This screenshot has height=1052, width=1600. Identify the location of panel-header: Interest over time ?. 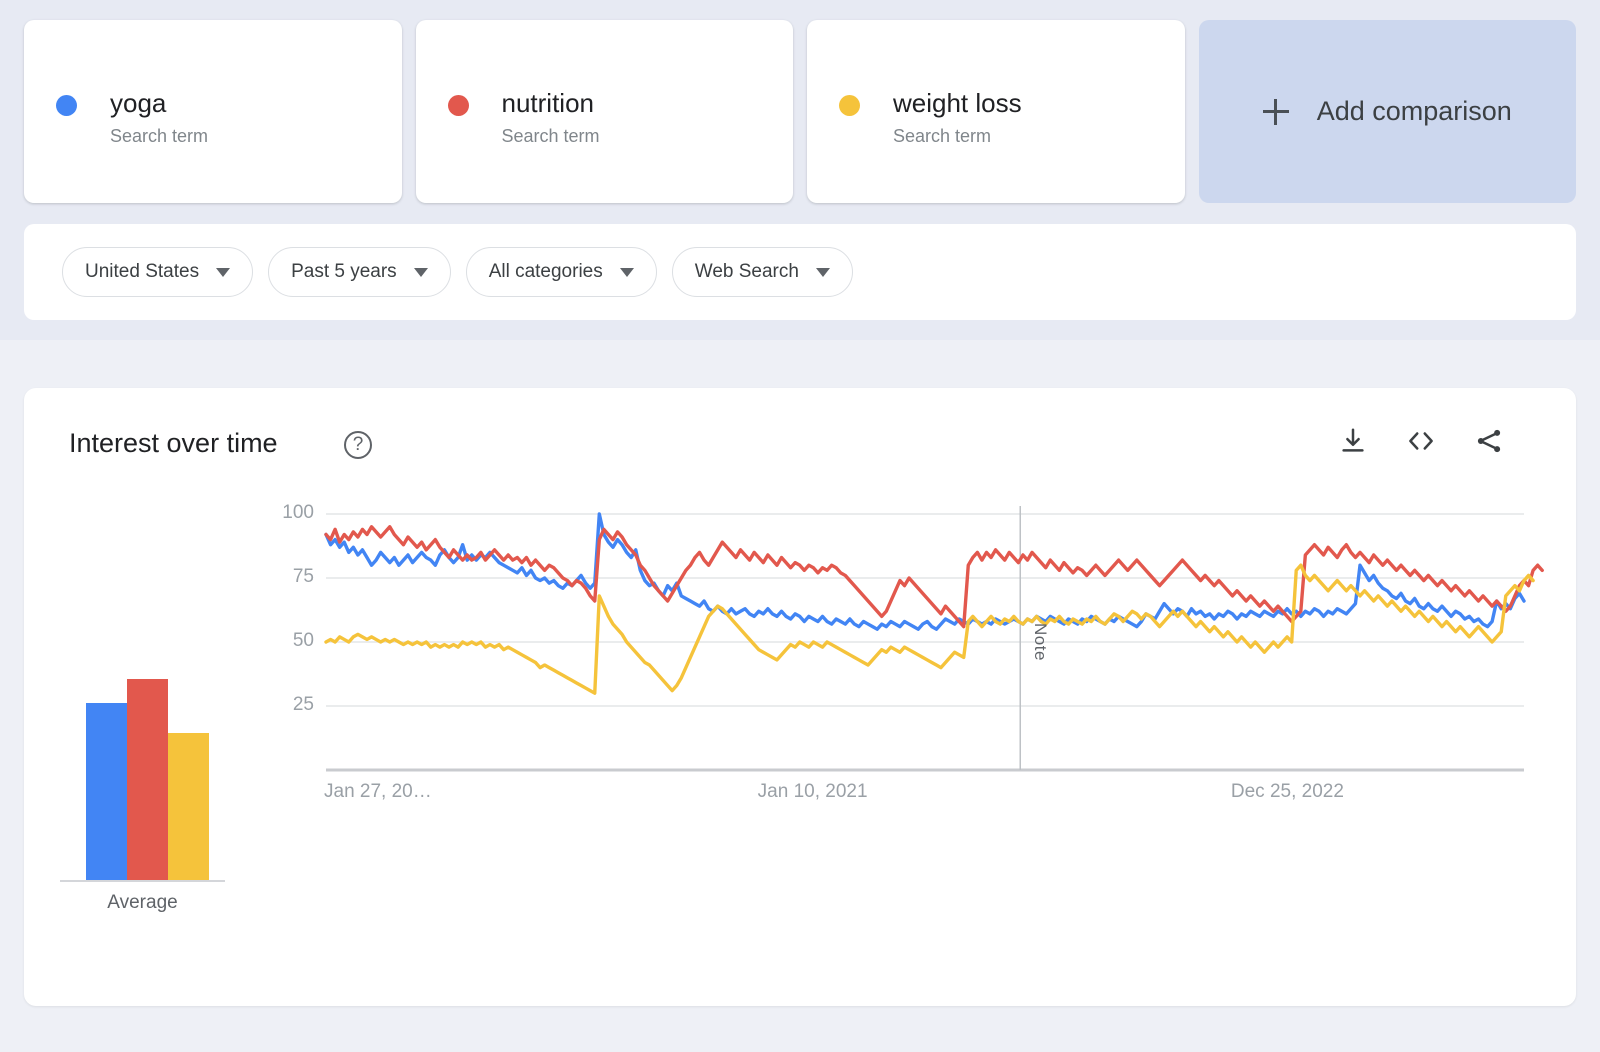
(800, 443).